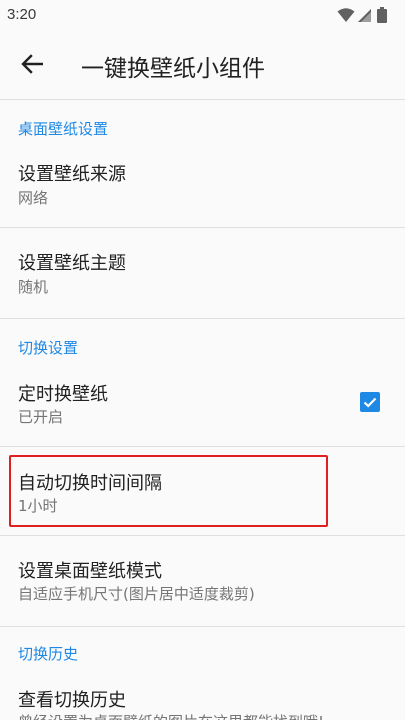 The image size is (405, 720). I want to click on signal-icon, so click(364, 15).